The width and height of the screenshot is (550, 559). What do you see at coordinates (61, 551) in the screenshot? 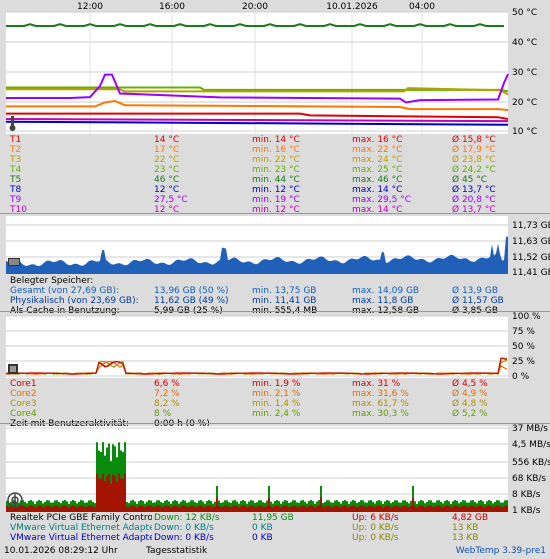
I see `datetime: 10.01.2026 08:29:12 Uhr` at bounding box center [61, 551].